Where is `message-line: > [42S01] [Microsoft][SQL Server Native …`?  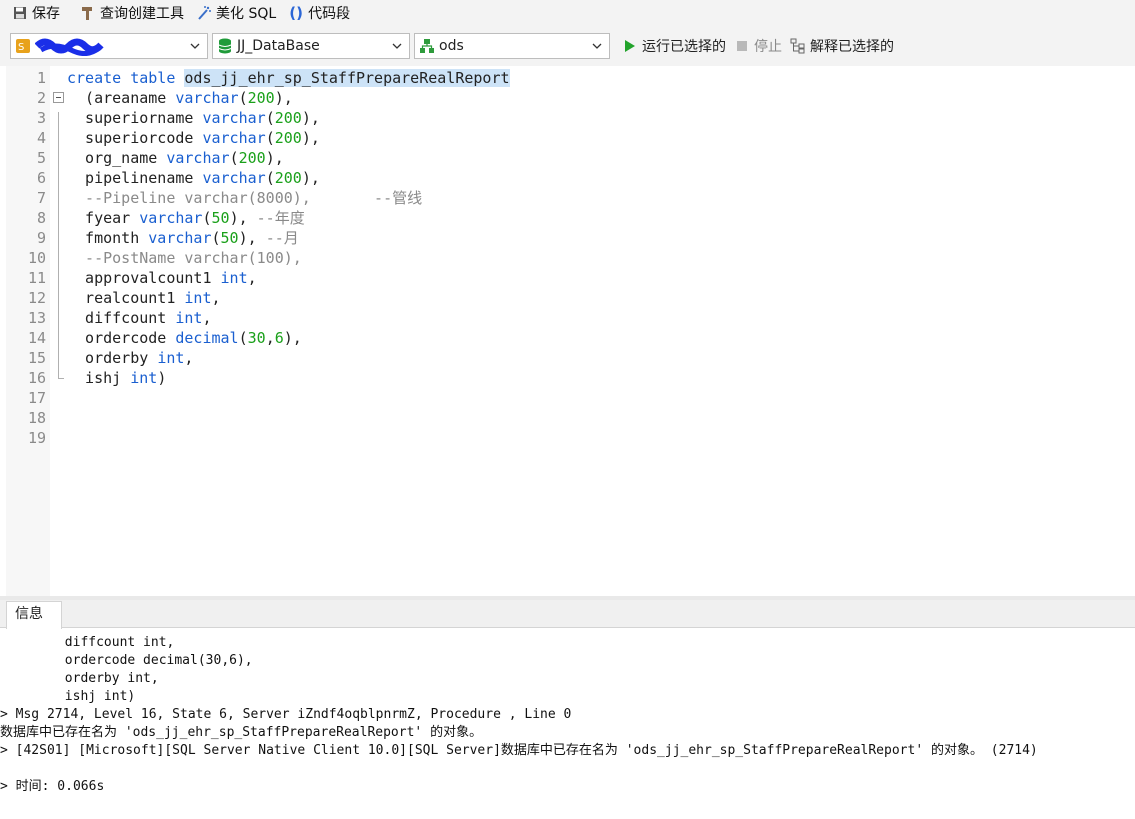 message-line: > [42S01] [Microsoft][SQL Server Native … is located at coordinates (519, 750).